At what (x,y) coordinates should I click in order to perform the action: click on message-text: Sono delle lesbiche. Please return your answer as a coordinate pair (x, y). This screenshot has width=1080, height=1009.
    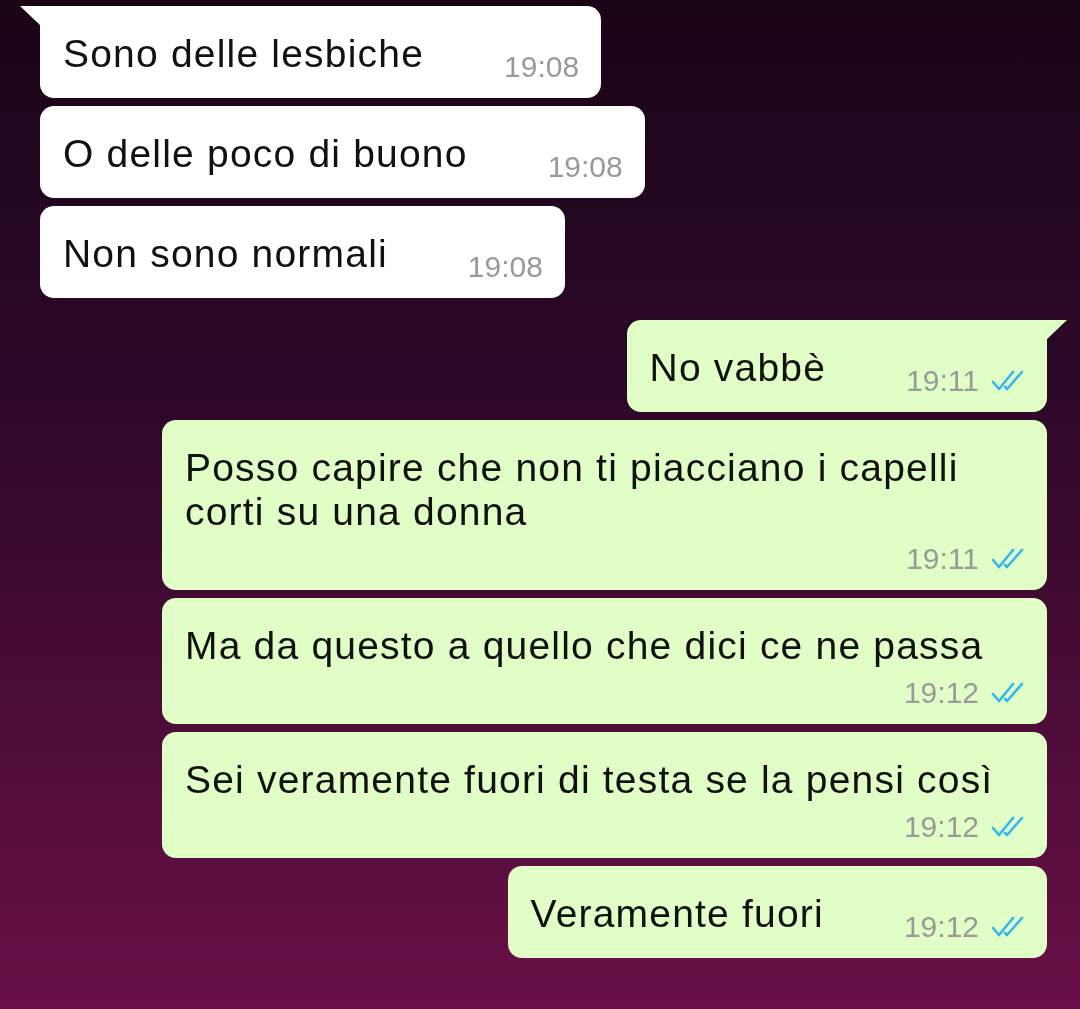
    Looking at the image, I should click on (244, 54).